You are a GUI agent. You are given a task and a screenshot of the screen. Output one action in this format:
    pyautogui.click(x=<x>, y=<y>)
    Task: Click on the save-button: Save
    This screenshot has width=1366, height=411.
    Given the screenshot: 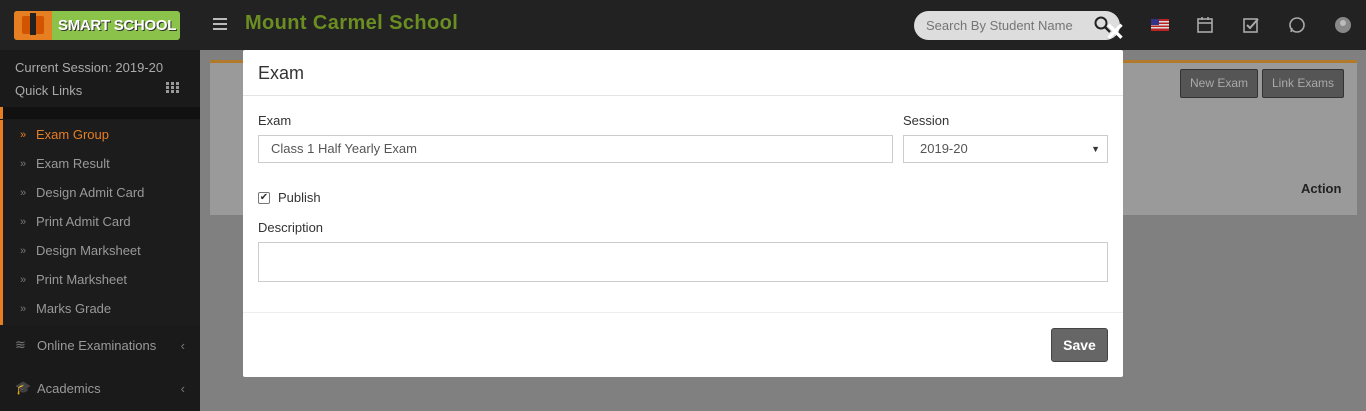 What is the action you would take?
    pyautogui.click(x=1079, y=345)
    